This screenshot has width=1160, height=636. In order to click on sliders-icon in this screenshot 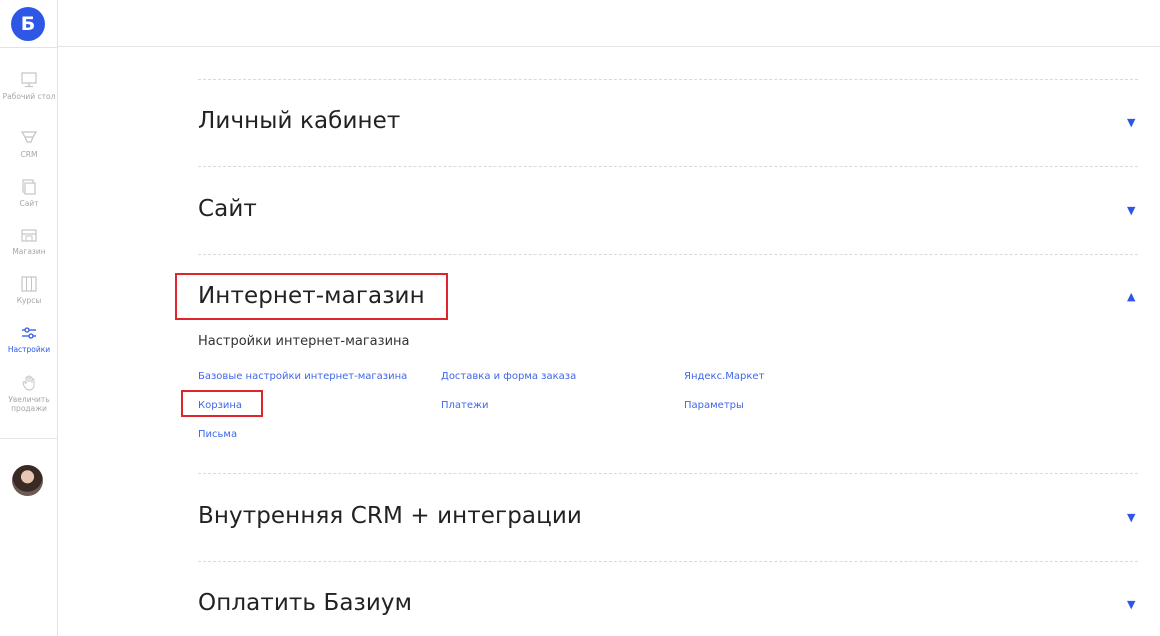, I will do `click(29, 333)`.